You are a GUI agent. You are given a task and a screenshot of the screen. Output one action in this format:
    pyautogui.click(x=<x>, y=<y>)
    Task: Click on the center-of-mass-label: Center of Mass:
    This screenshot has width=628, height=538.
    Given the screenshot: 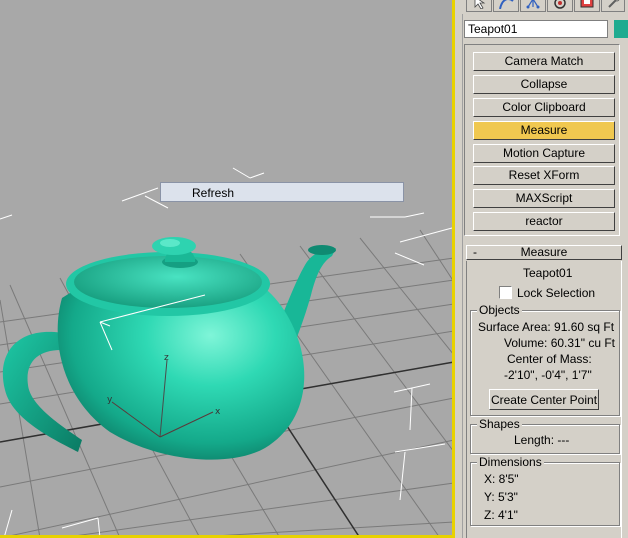 What is the action you would take?
    pyautogui.click(x=549, y=359)
    